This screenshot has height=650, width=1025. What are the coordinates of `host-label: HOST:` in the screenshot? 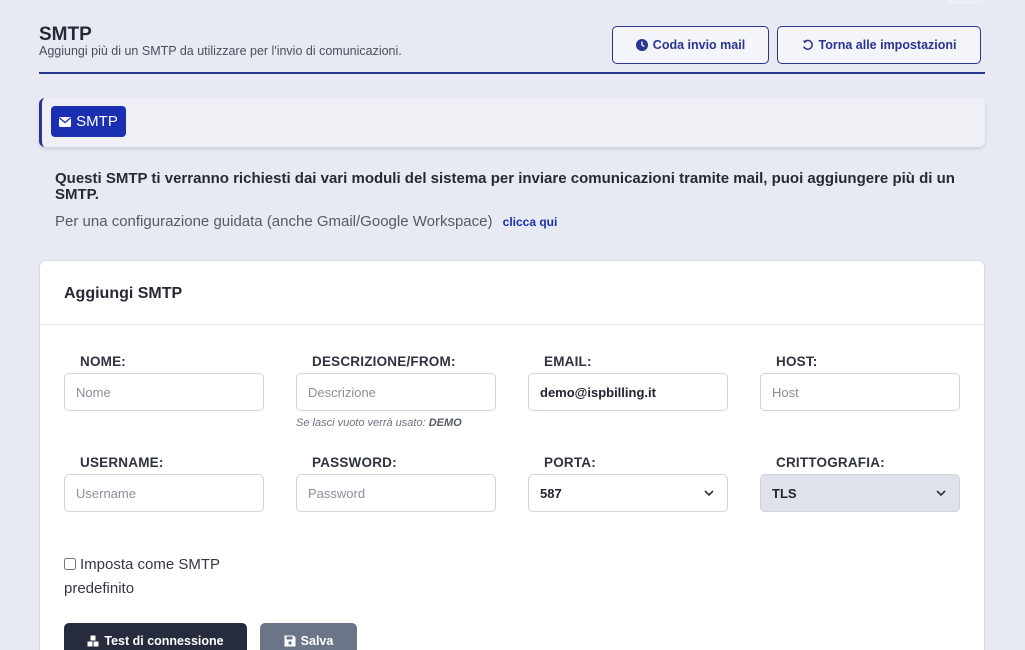 It's located at (797, 361).